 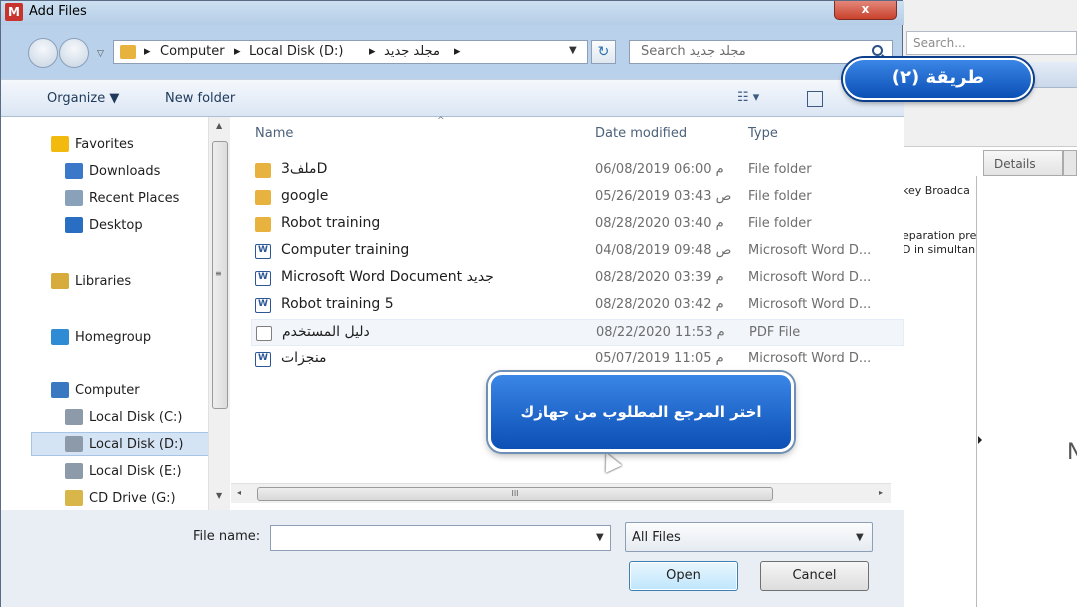 I want to click on sidebar-item: Recent Places, so click(x=122, y=198).